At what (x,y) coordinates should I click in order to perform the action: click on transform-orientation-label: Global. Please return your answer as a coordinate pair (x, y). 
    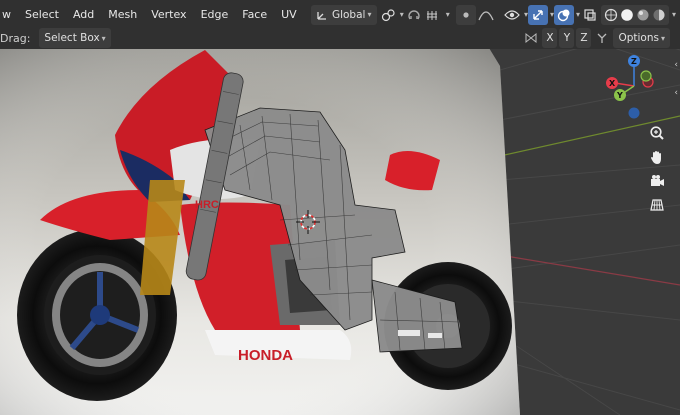
    Looking at the image, I should click on (348, 14).